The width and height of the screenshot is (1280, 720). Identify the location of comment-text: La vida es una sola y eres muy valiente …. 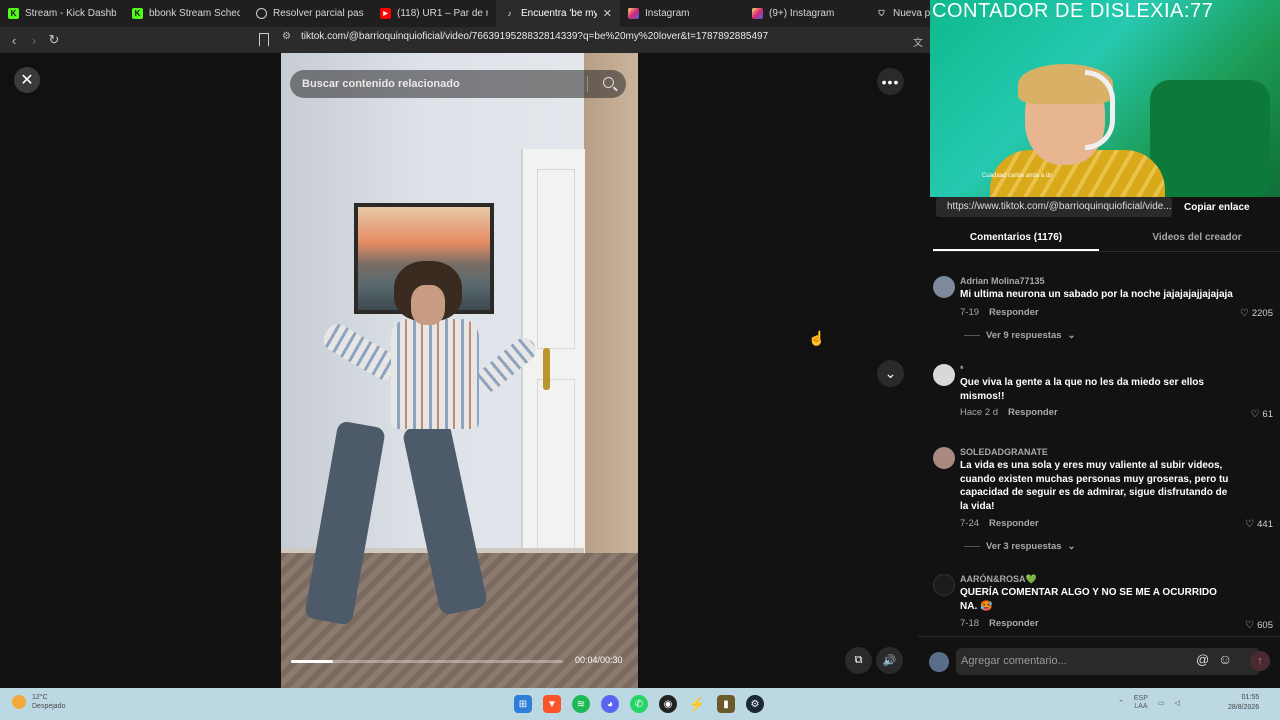
(1094, 486).